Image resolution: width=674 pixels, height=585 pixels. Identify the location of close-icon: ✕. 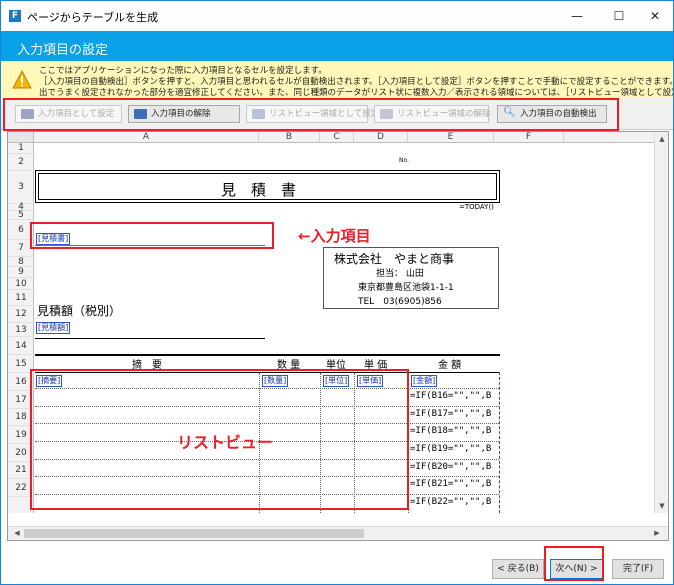
(655, 16).